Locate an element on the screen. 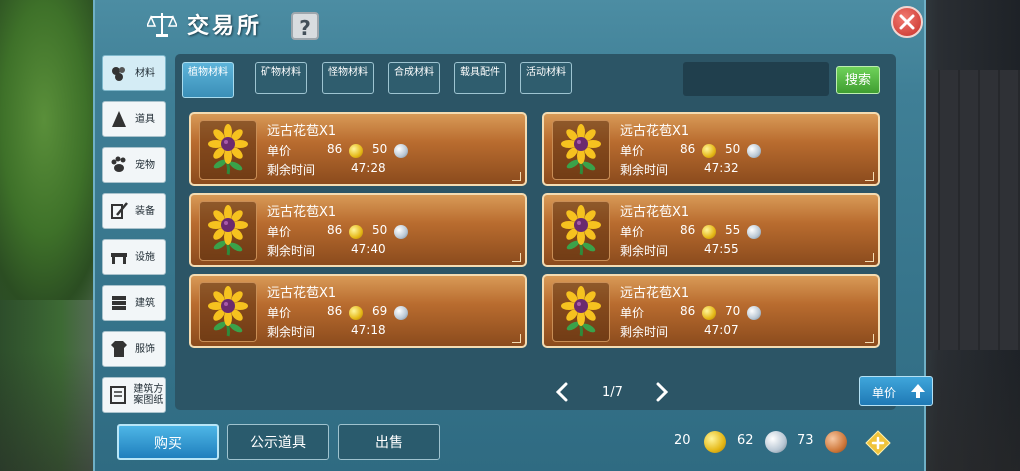 This screenshot has width=1020, height=471. sidebar-label: 材料 is located at coordinates (145, 73).